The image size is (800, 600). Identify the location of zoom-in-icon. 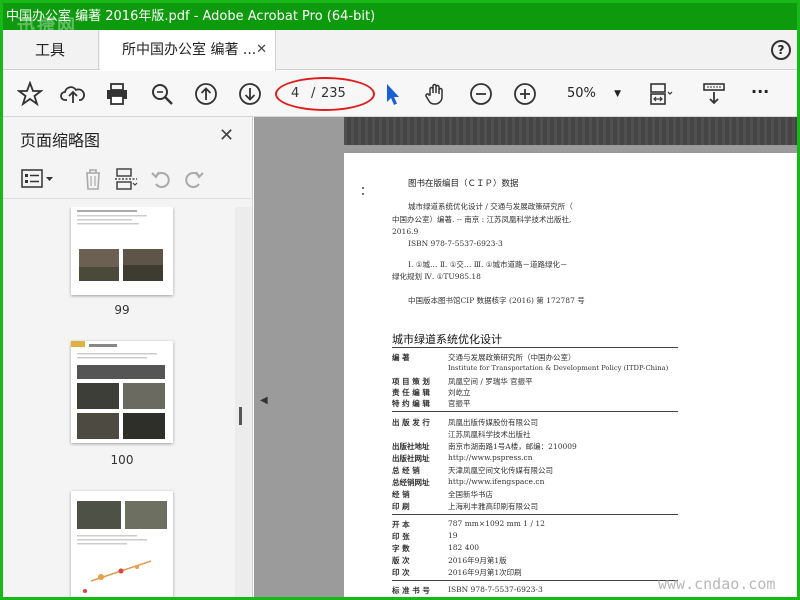
(525, 94).